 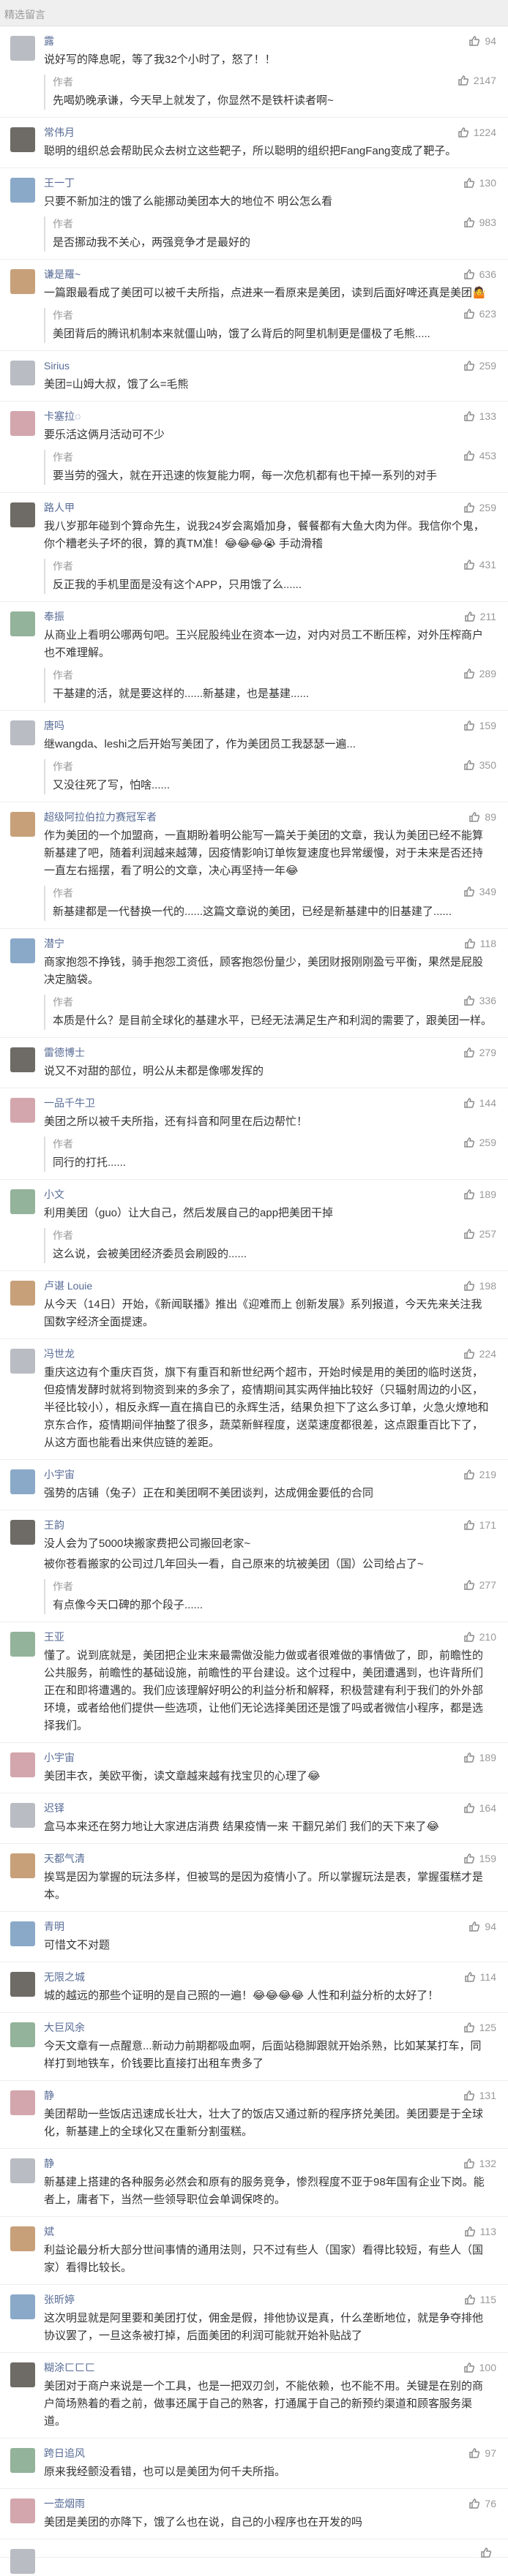 I want to click on like-button: 115, so click(x=480, y=2299).